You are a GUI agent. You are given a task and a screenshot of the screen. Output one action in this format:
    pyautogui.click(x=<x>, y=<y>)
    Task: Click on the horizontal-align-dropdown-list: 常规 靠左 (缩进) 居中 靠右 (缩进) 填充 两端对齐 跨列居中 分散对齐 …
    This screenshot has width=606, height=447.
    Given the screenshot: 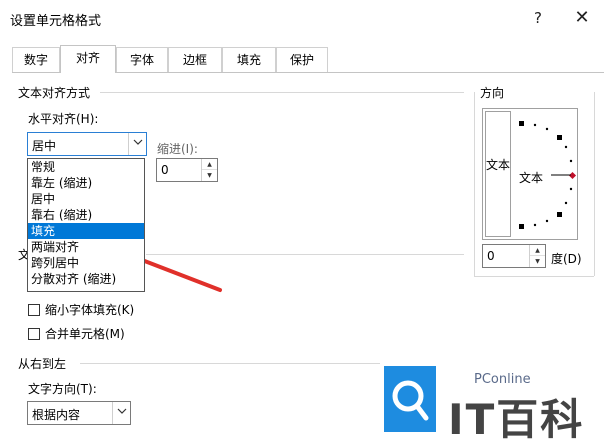 What is the action you would take?
    pyautogui.click(x=86, y=225)
    